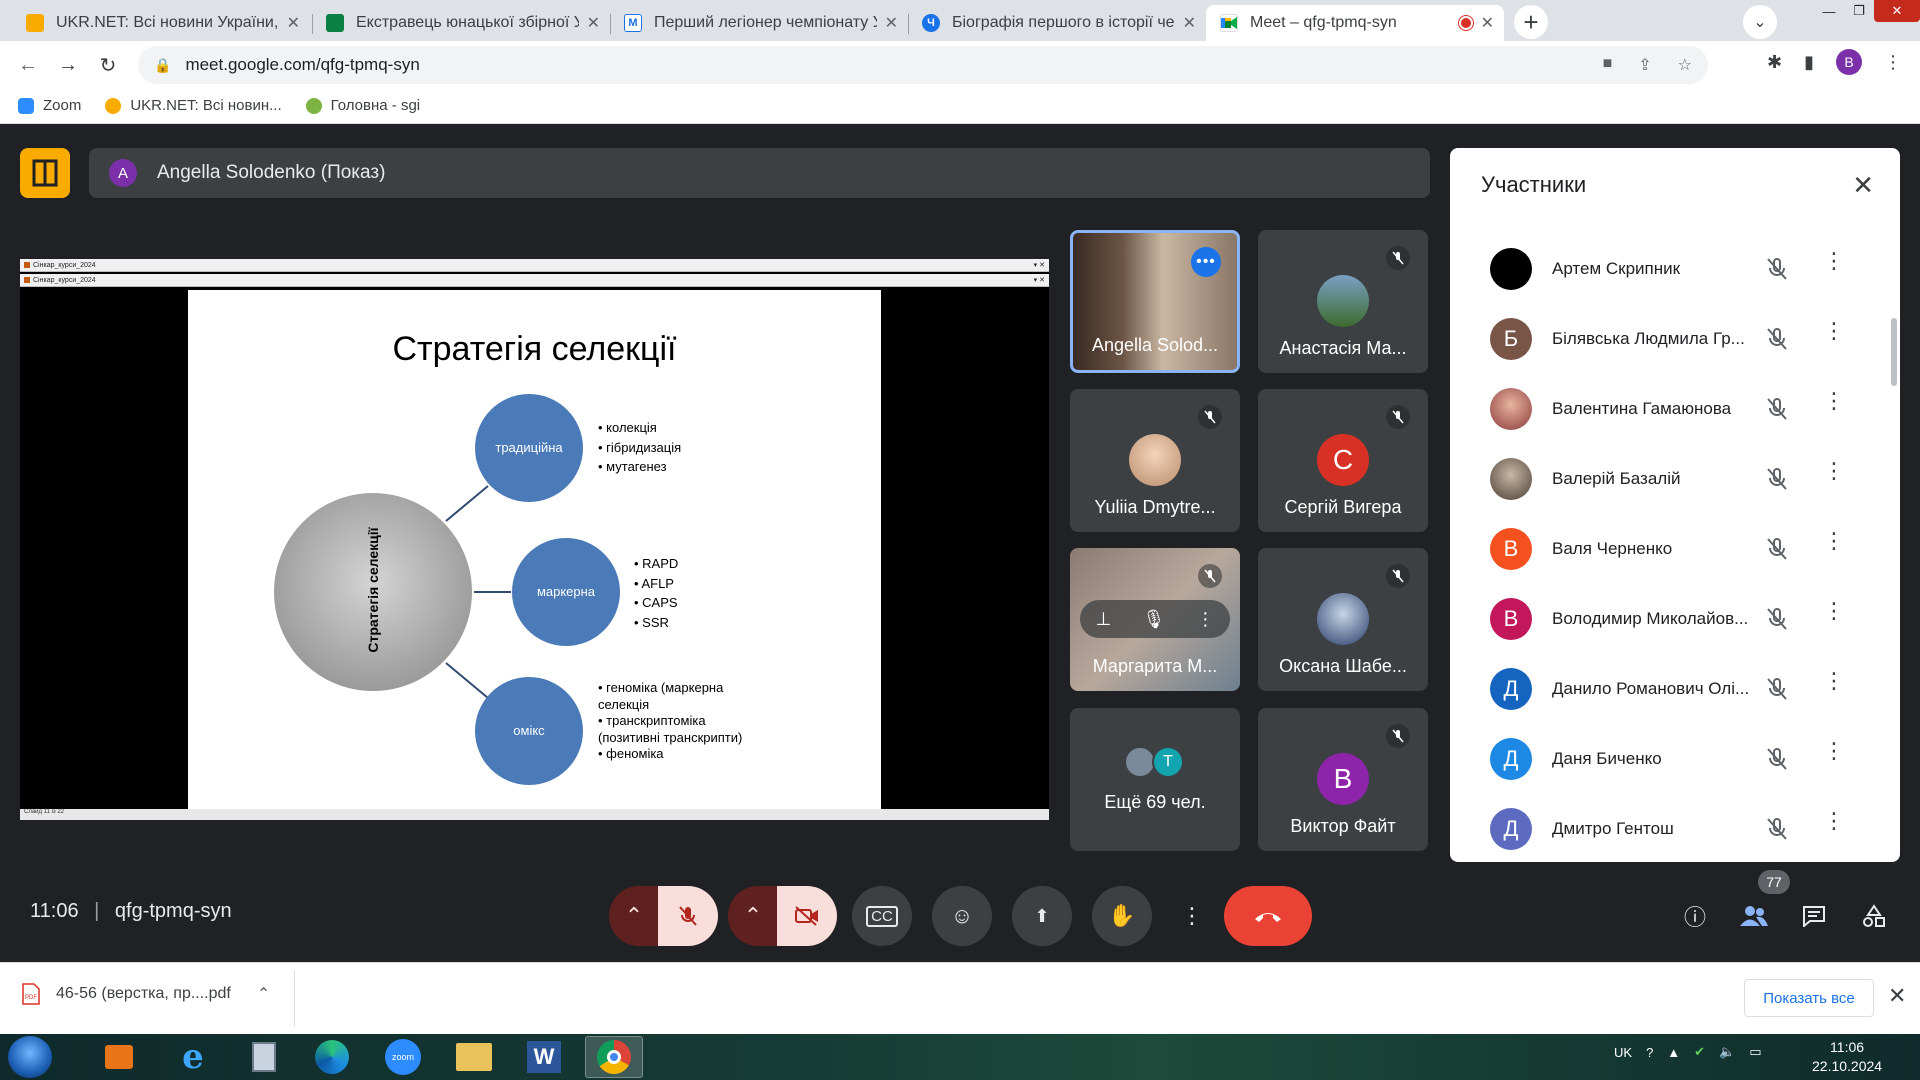 This screenshot has height=1080, width=1920. What do you see at coordinates (1623, 1052) in the screenshot?
I see `language-indicator: UK` at bounding box center [1623, 1052].